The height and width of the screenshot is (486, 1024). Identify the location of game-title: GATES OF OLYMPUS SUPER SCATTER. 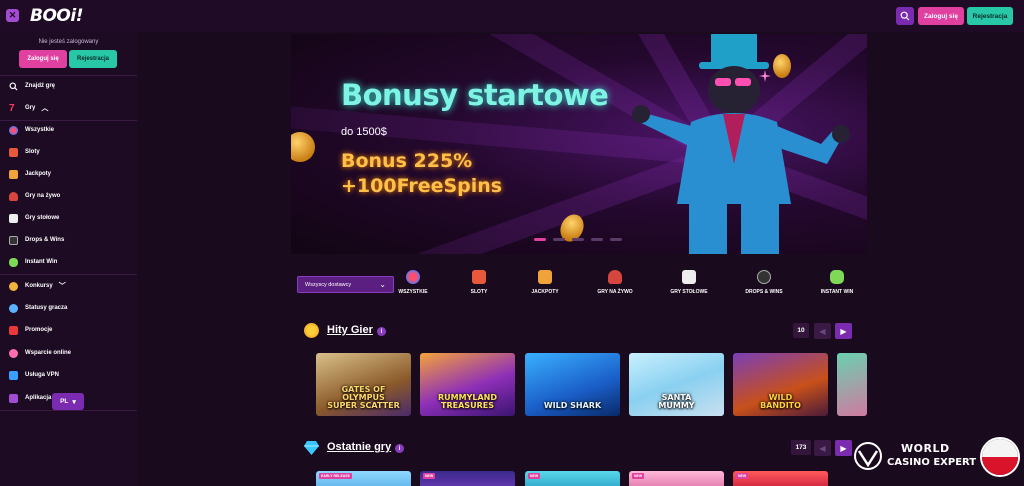
(363, 397).